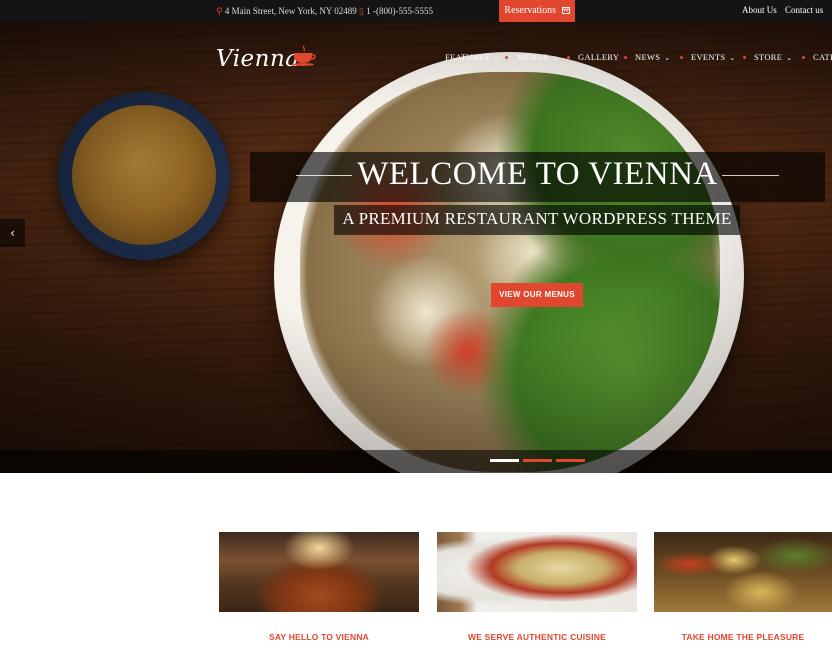  Describe the element at coordinates (565, 10) in the screenshot. I see `calendar-icon` at that location.